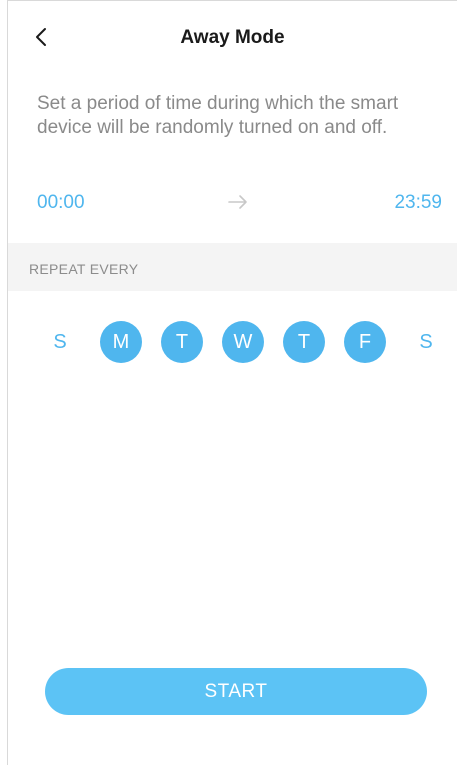 This screenshot has height=765, width=457. Describe the element at coordinates (365, 342) in the screenshot. I see `day-toggle-friday: F` at that location.